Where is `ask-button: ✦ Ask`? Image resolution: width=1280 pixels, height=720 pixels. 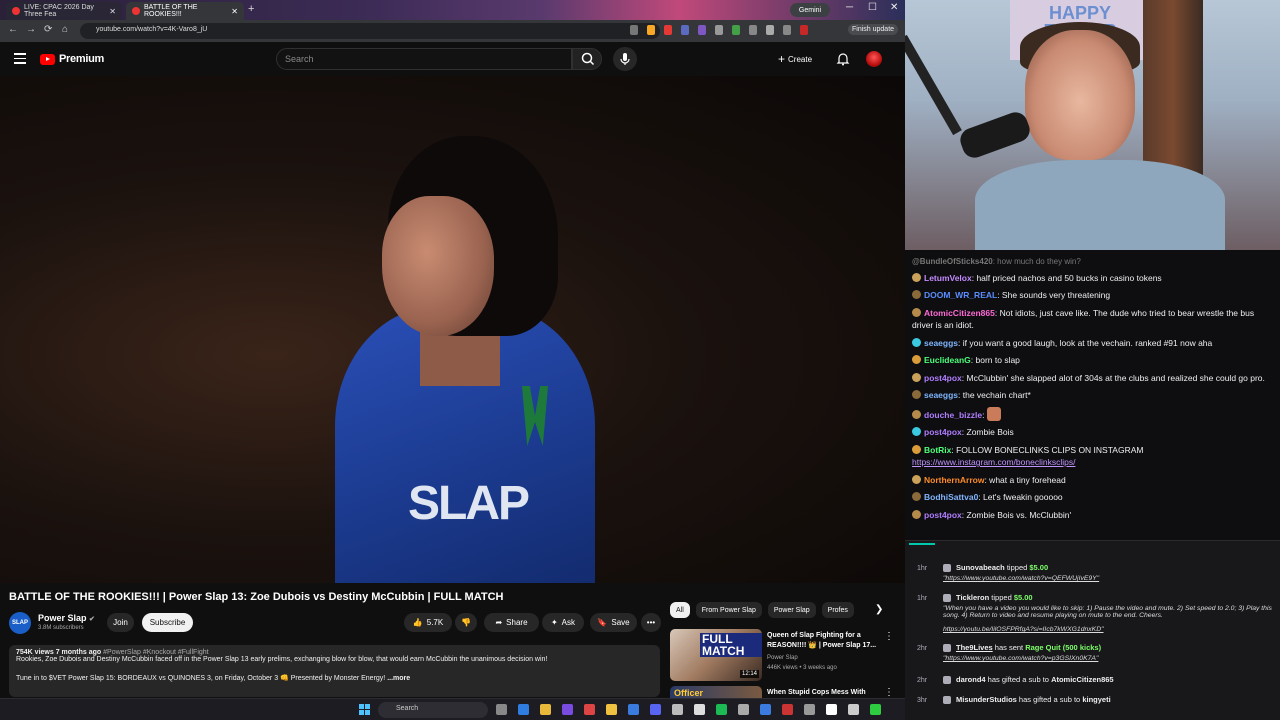 ask-button: ✦ Ask is located at coordinates (563, 622).